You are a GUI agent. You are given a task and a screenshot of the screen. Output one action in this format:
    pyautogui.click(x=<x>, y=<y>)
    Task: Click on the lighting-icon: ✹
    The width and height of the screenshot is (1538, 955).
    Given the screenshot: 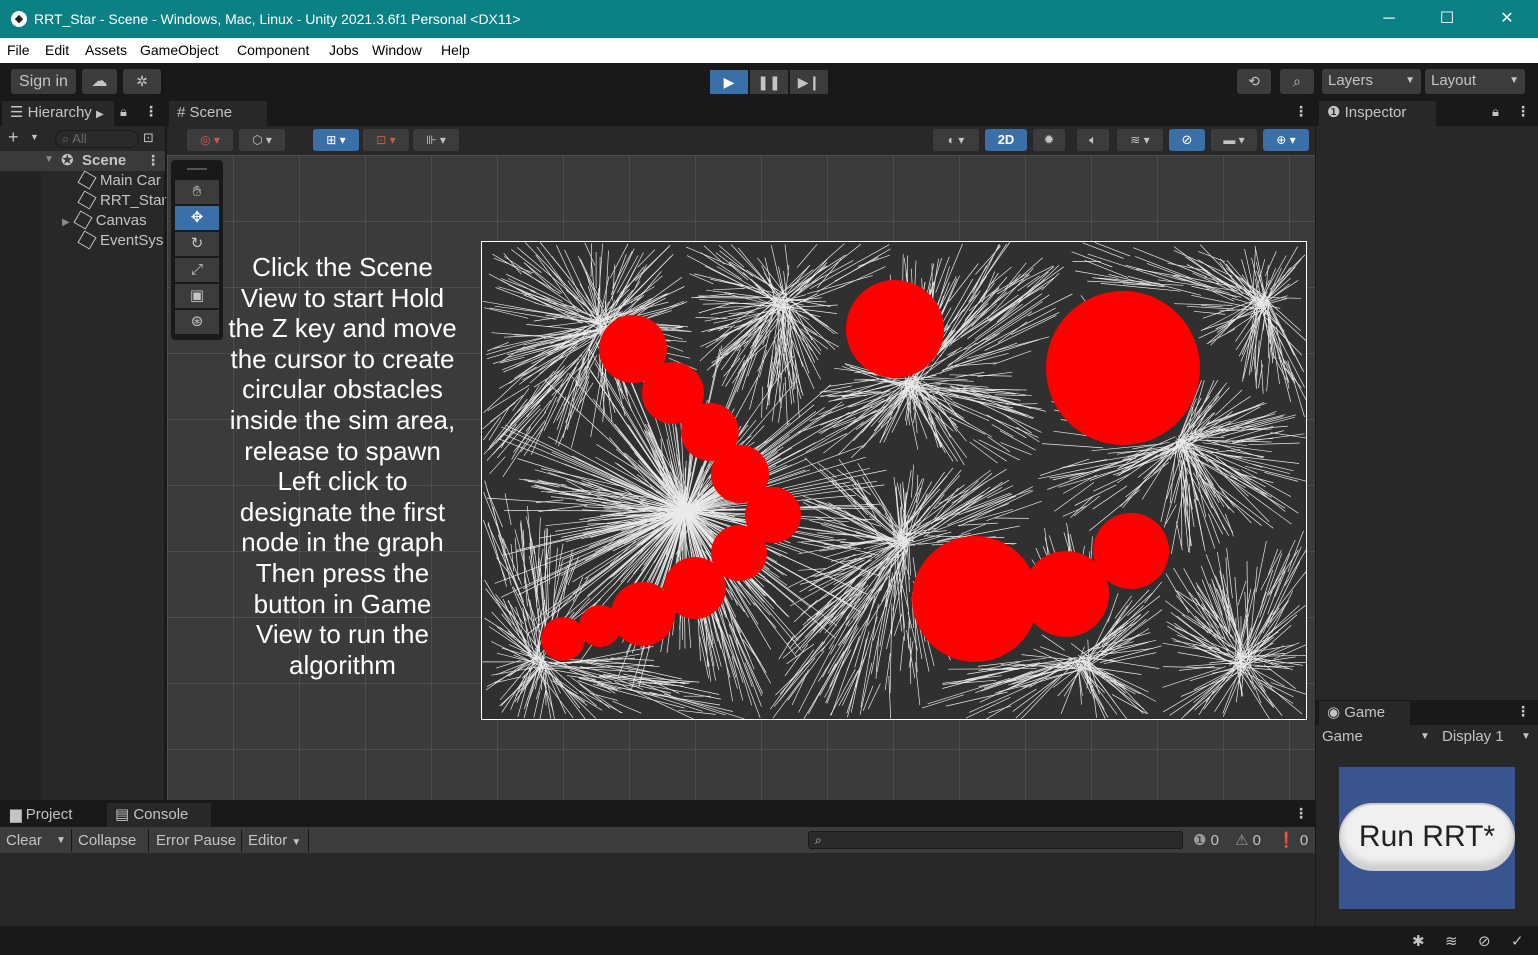 What is the action you would take?
    pyautogui.click(x=1049, y=140)
    